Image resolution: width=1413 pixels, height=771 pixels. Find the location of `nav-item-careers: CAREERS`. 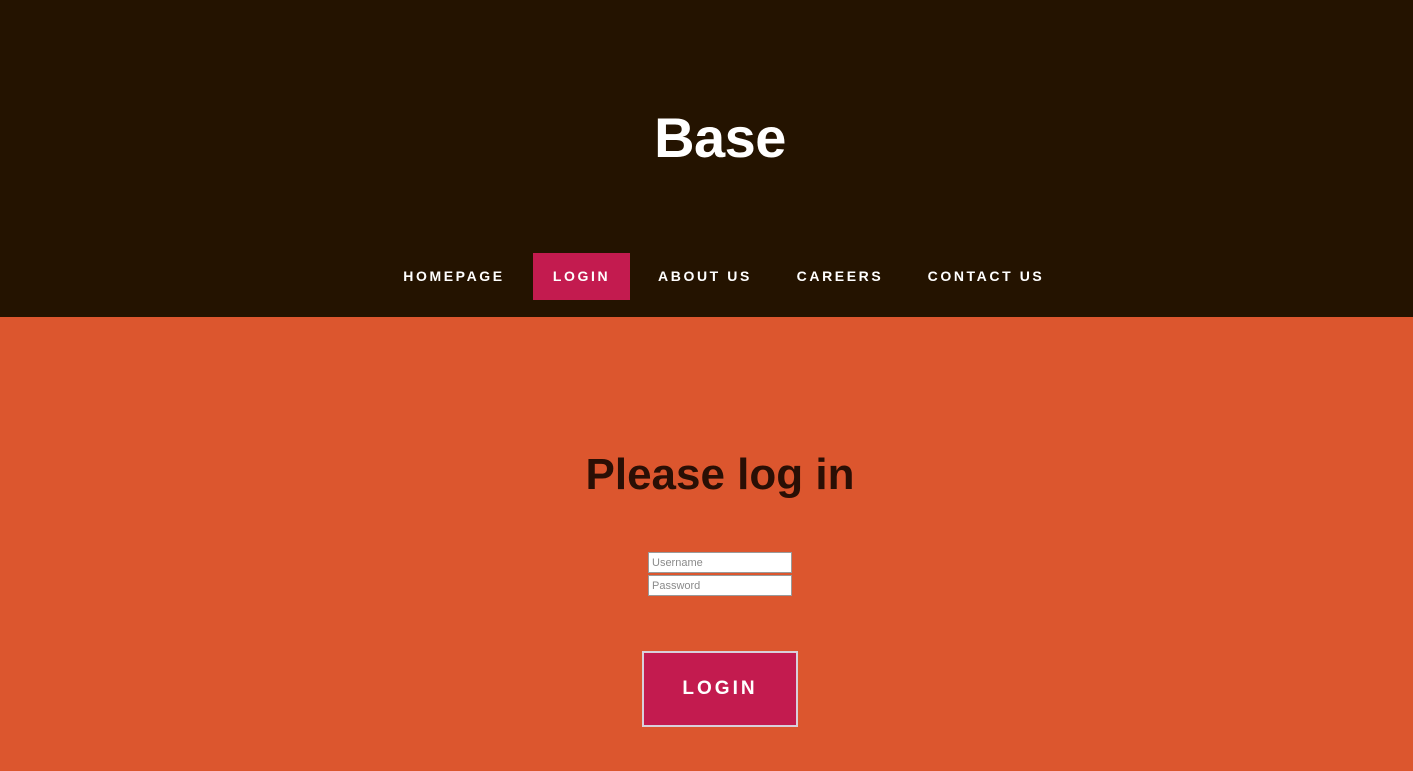

nav-item-careers: CAREERS is located at coordinates (840, 276).